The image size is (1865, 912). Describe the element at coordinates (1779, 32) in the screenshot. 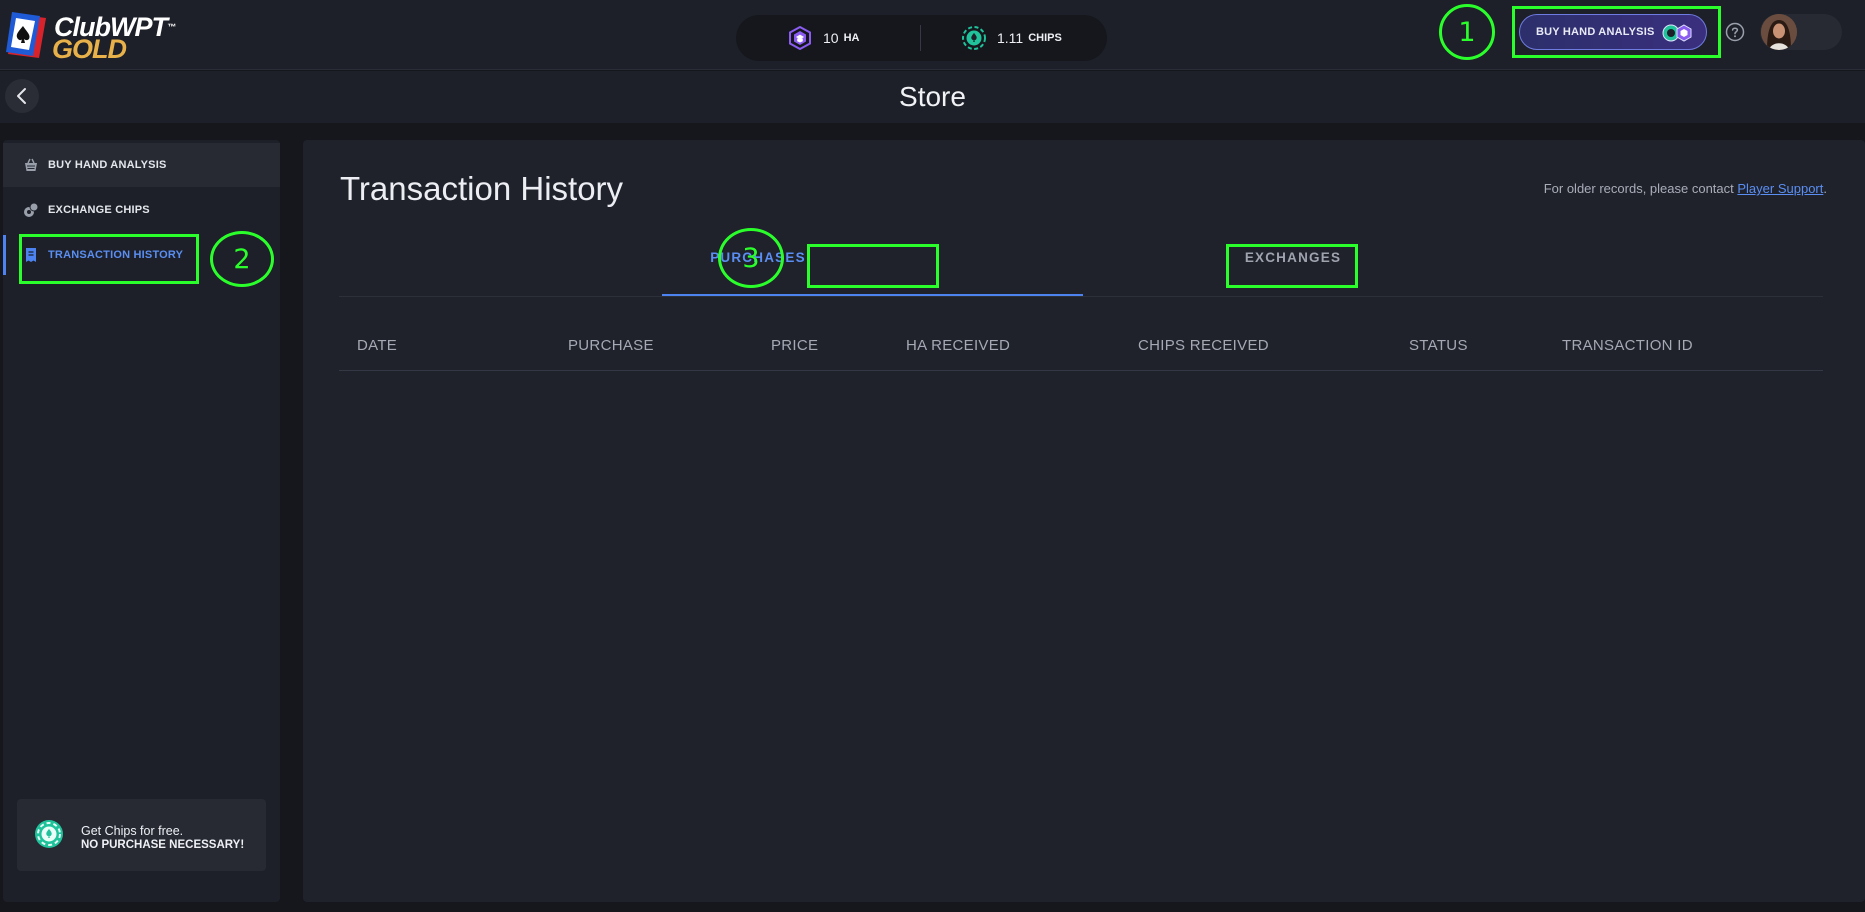

I see `user-avatar` at that location.